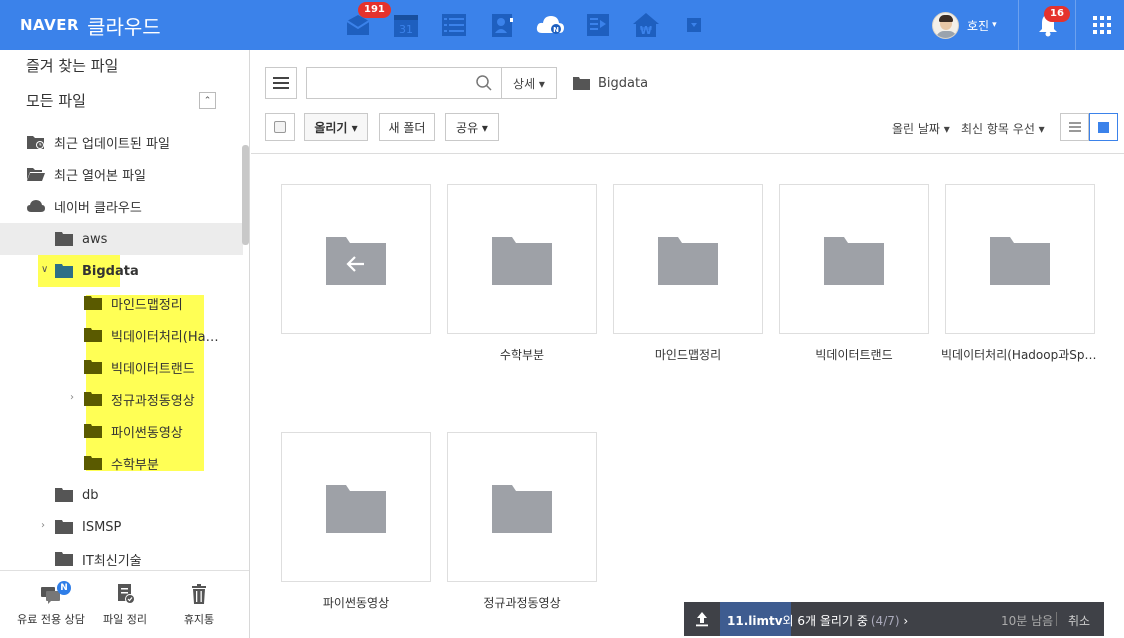 This screenshot has height=638, width=1124. What do you see at coordinates (623, 83) in the screenshot?
I see `breadcrumb-current: Bigdata` at bounding box center [623, 83].